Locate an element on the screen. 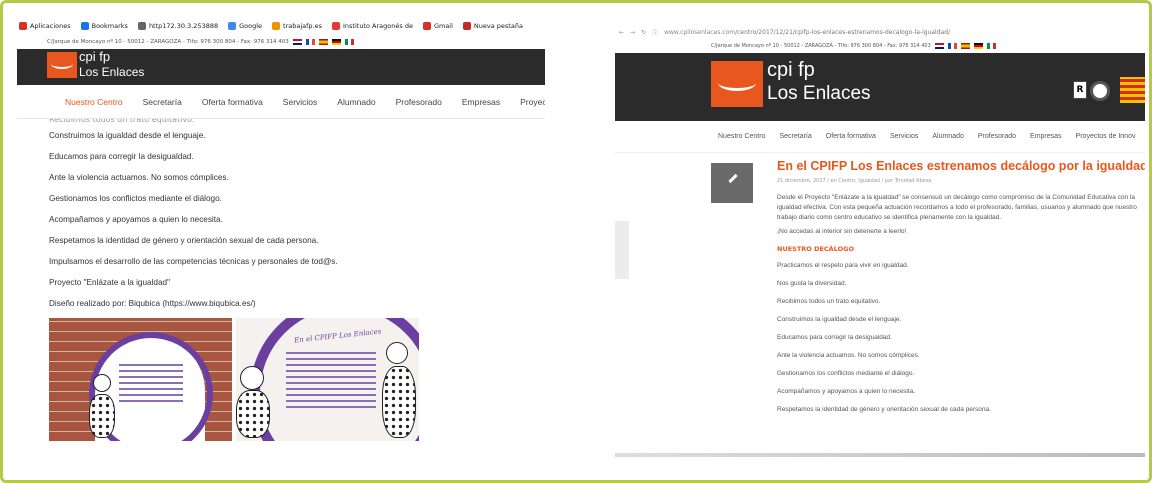 Image resolution: width=1152 pixels, height=483 pixels. info-icon: ⓘ is located at coordinates (655, 32).